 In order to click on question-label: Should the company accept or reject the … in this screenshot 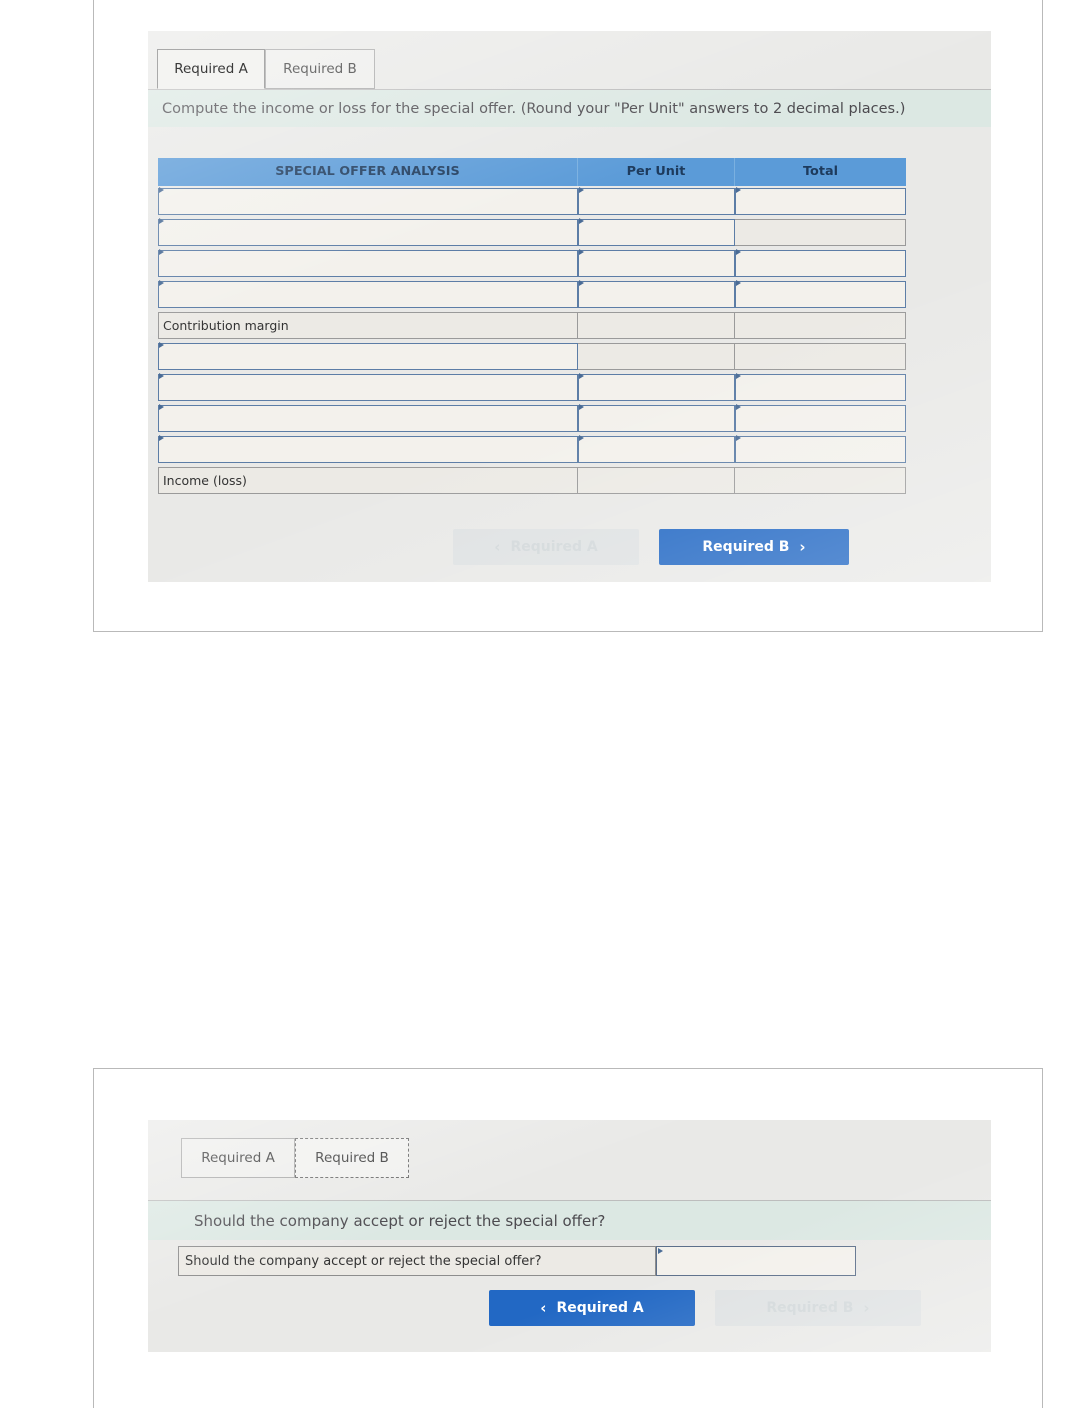, I will do `click(417, 1261)`.